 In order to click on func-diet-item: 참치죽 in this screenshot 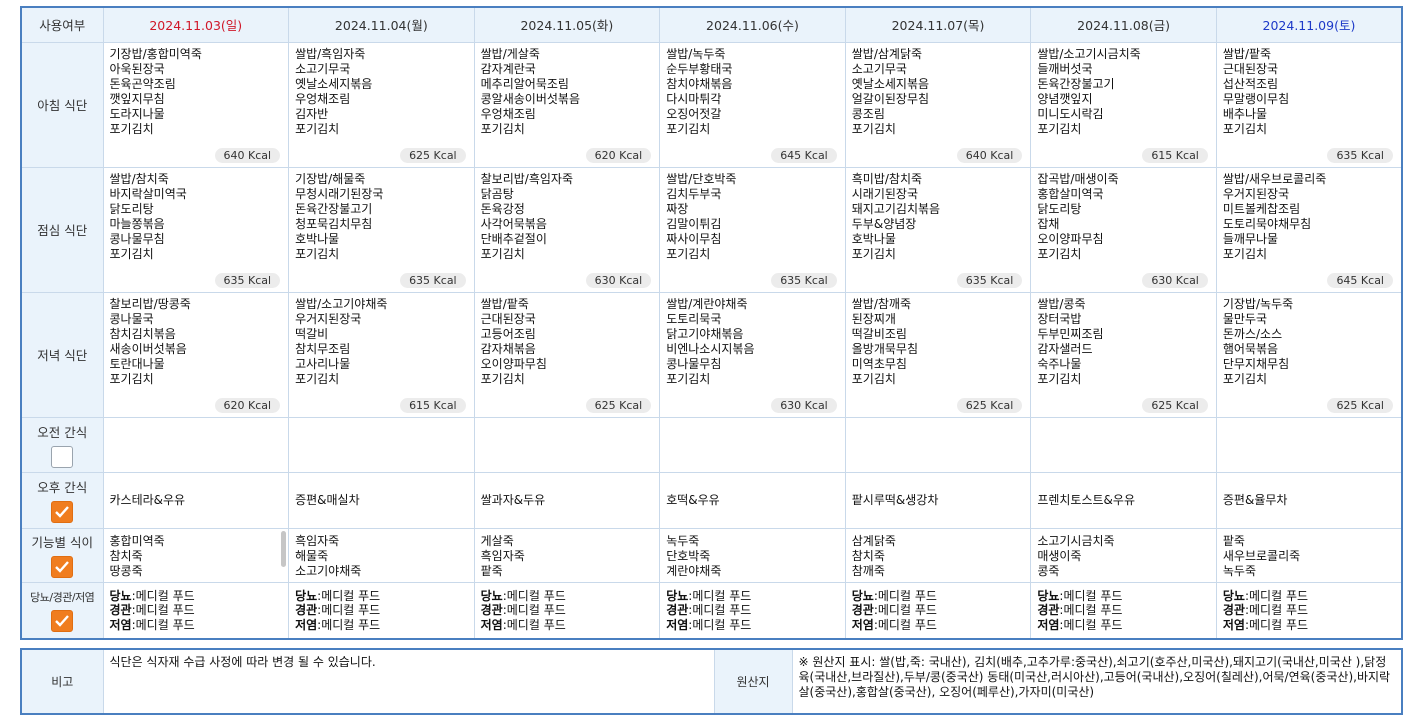, I will do `click(126, 555)`.